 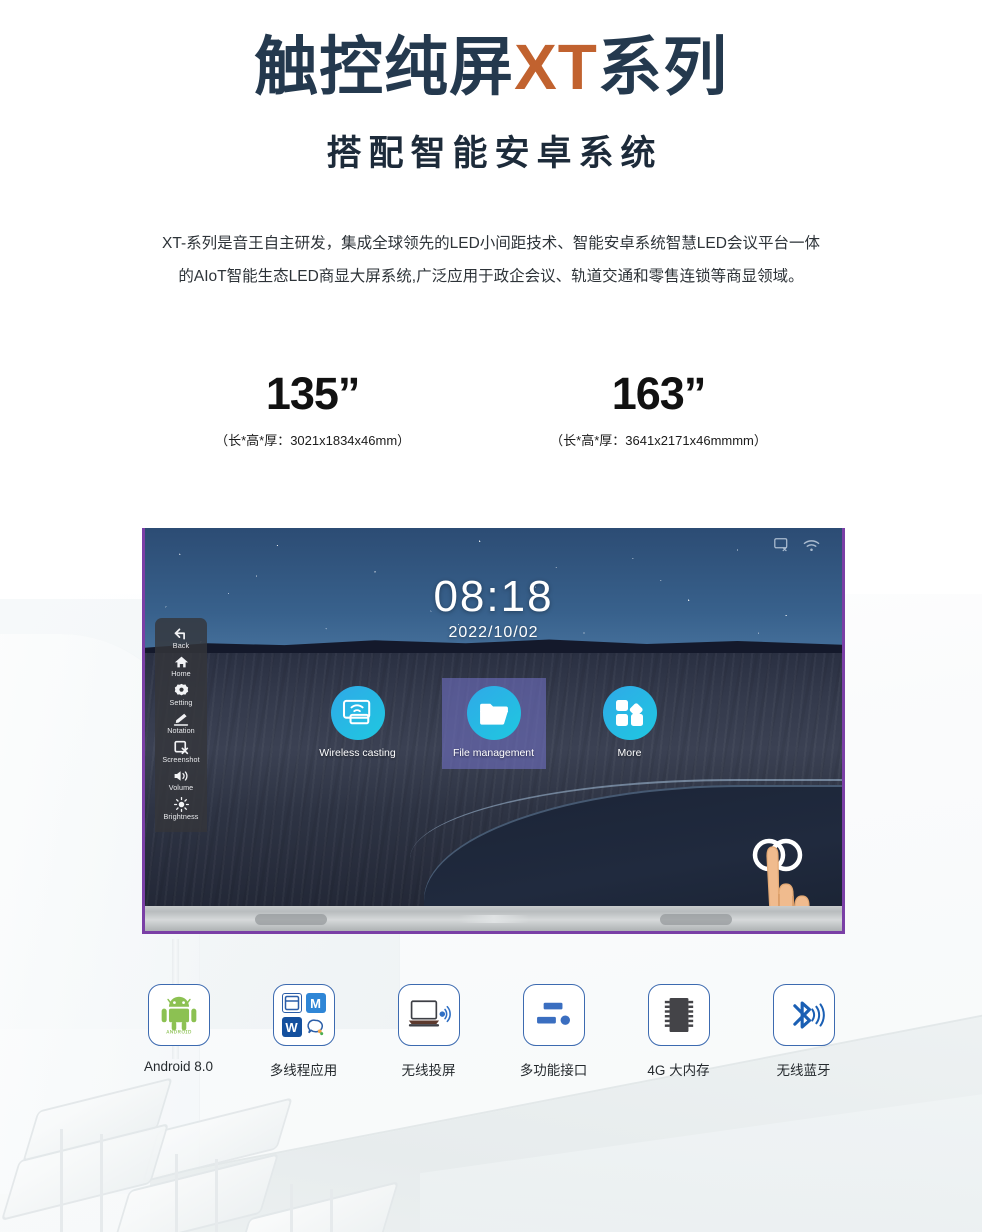 I want to click on app-label: Wireless casting, so click(x=357, y=753).